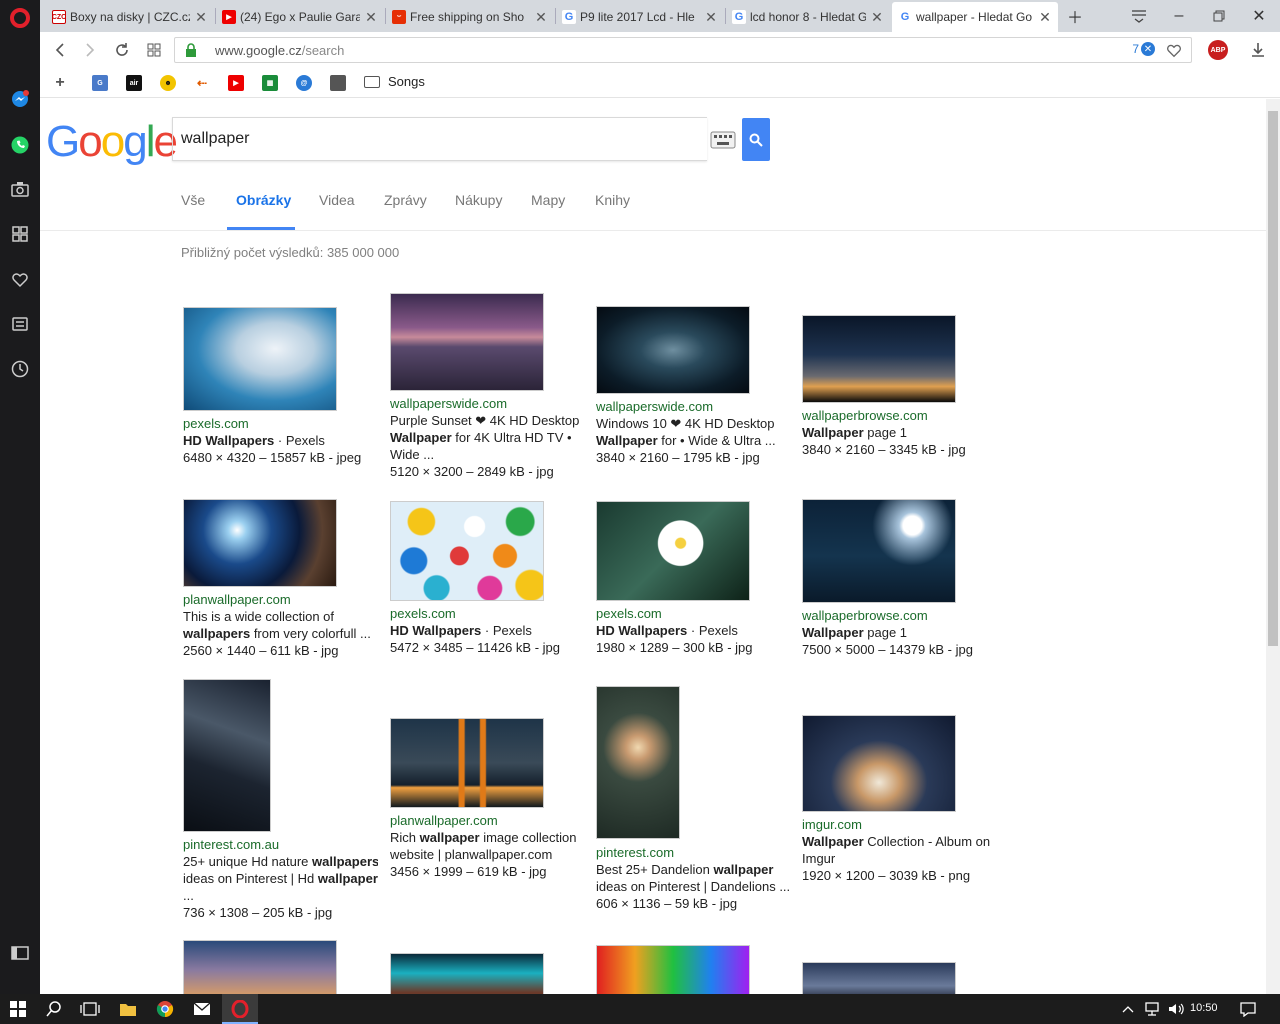 The height and width of the screenshot is (1024, 1280). Describe the element at coordinates (1218, 50) in the screenshot. I see `adblock-plus-icon: ABP` at that location.